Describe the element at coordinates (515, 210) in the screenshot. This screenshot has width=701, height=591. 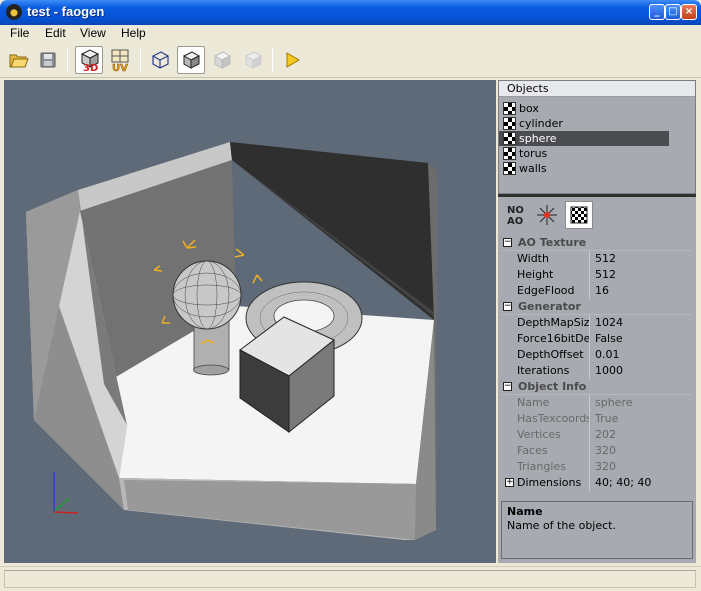
I see `svg-text: NO` at that location.